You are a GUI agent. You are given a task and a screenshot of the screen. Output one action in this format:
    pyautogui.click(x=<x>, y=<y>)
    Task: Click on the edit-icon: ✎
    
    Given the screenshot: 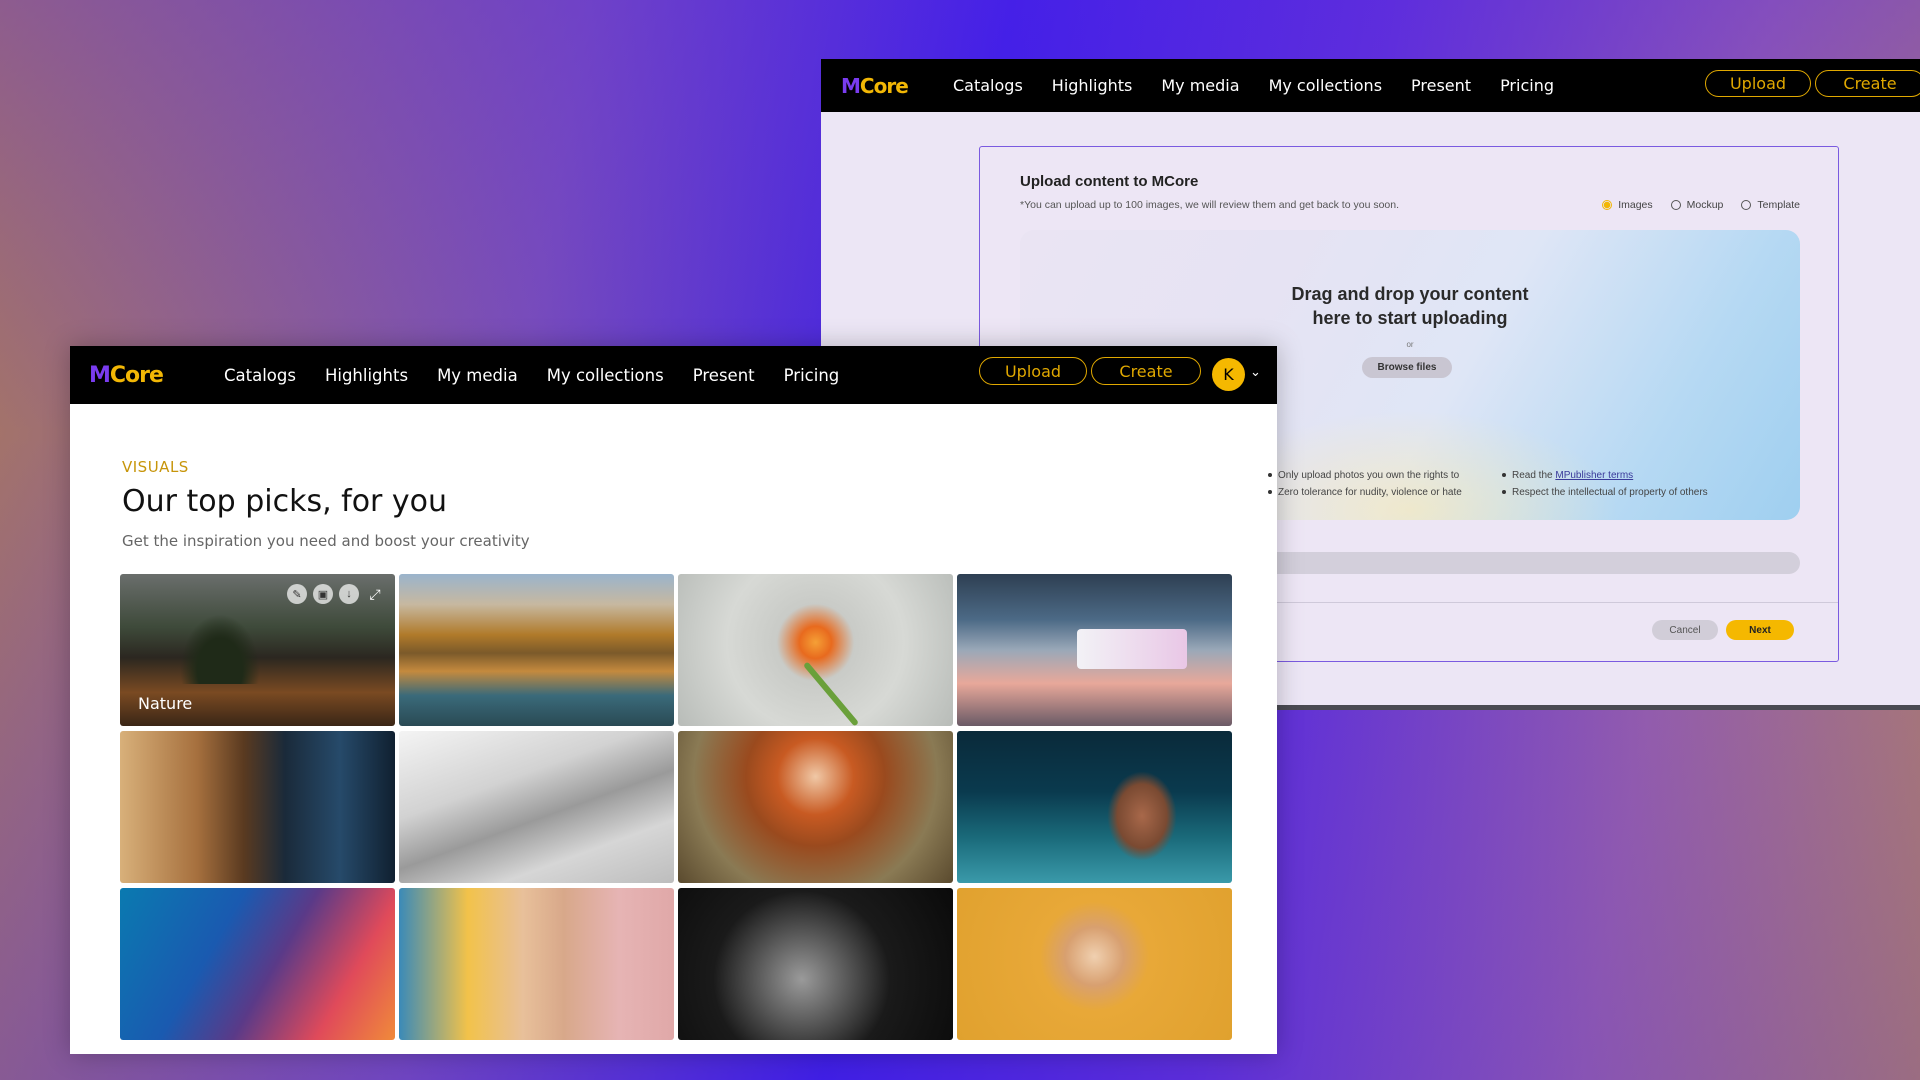 What is the action you would take?
    pyautogui.click(x=297, y=594)
    